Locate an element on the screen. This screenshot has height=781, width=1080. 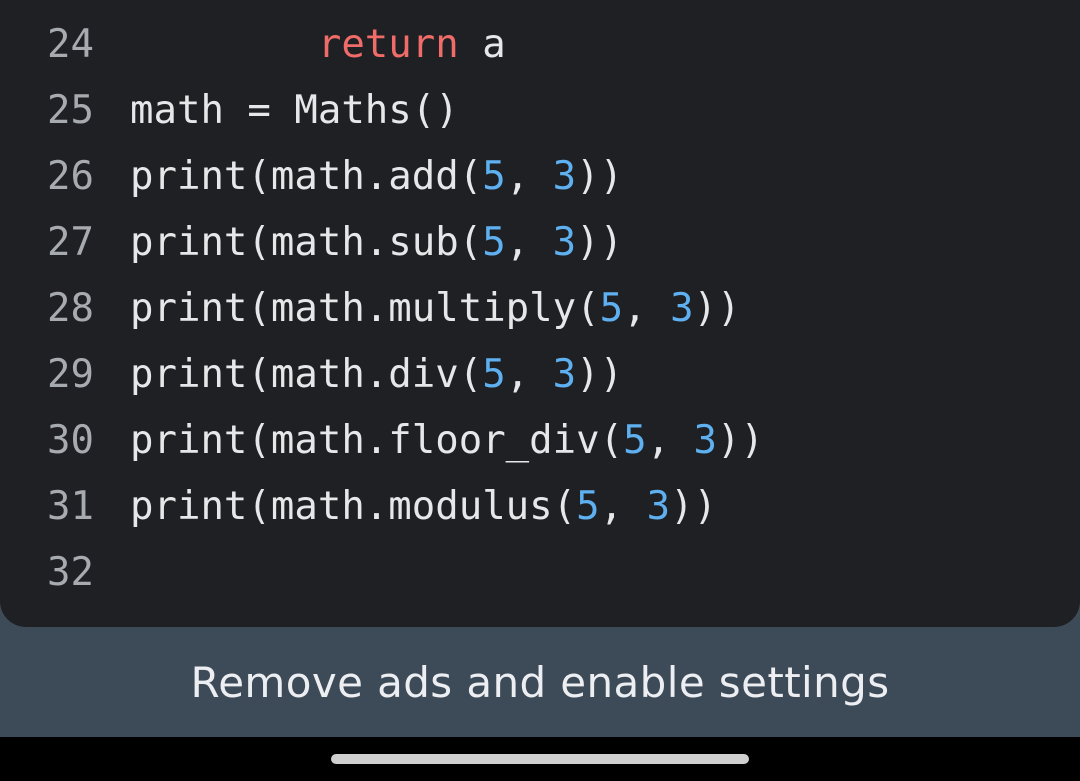
code-text: math = Maths() is located at coordinates (294, 110).